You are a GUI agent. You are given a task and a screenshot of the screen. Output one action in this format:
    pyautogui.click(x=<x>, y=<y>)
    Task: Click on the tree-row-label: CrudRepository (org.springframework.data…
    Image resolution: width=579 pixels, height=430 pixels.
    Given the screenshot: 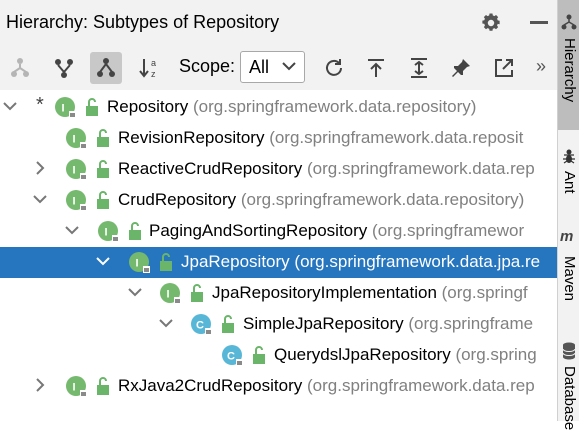 What is the action you would take?
    pyautogui.click(x=321, y=199)
    